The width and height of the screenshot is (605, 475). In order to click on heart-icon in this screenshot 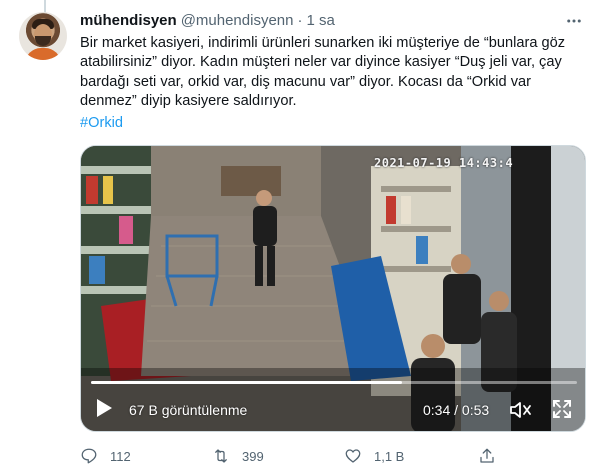, I will do `click(353, 456)`.